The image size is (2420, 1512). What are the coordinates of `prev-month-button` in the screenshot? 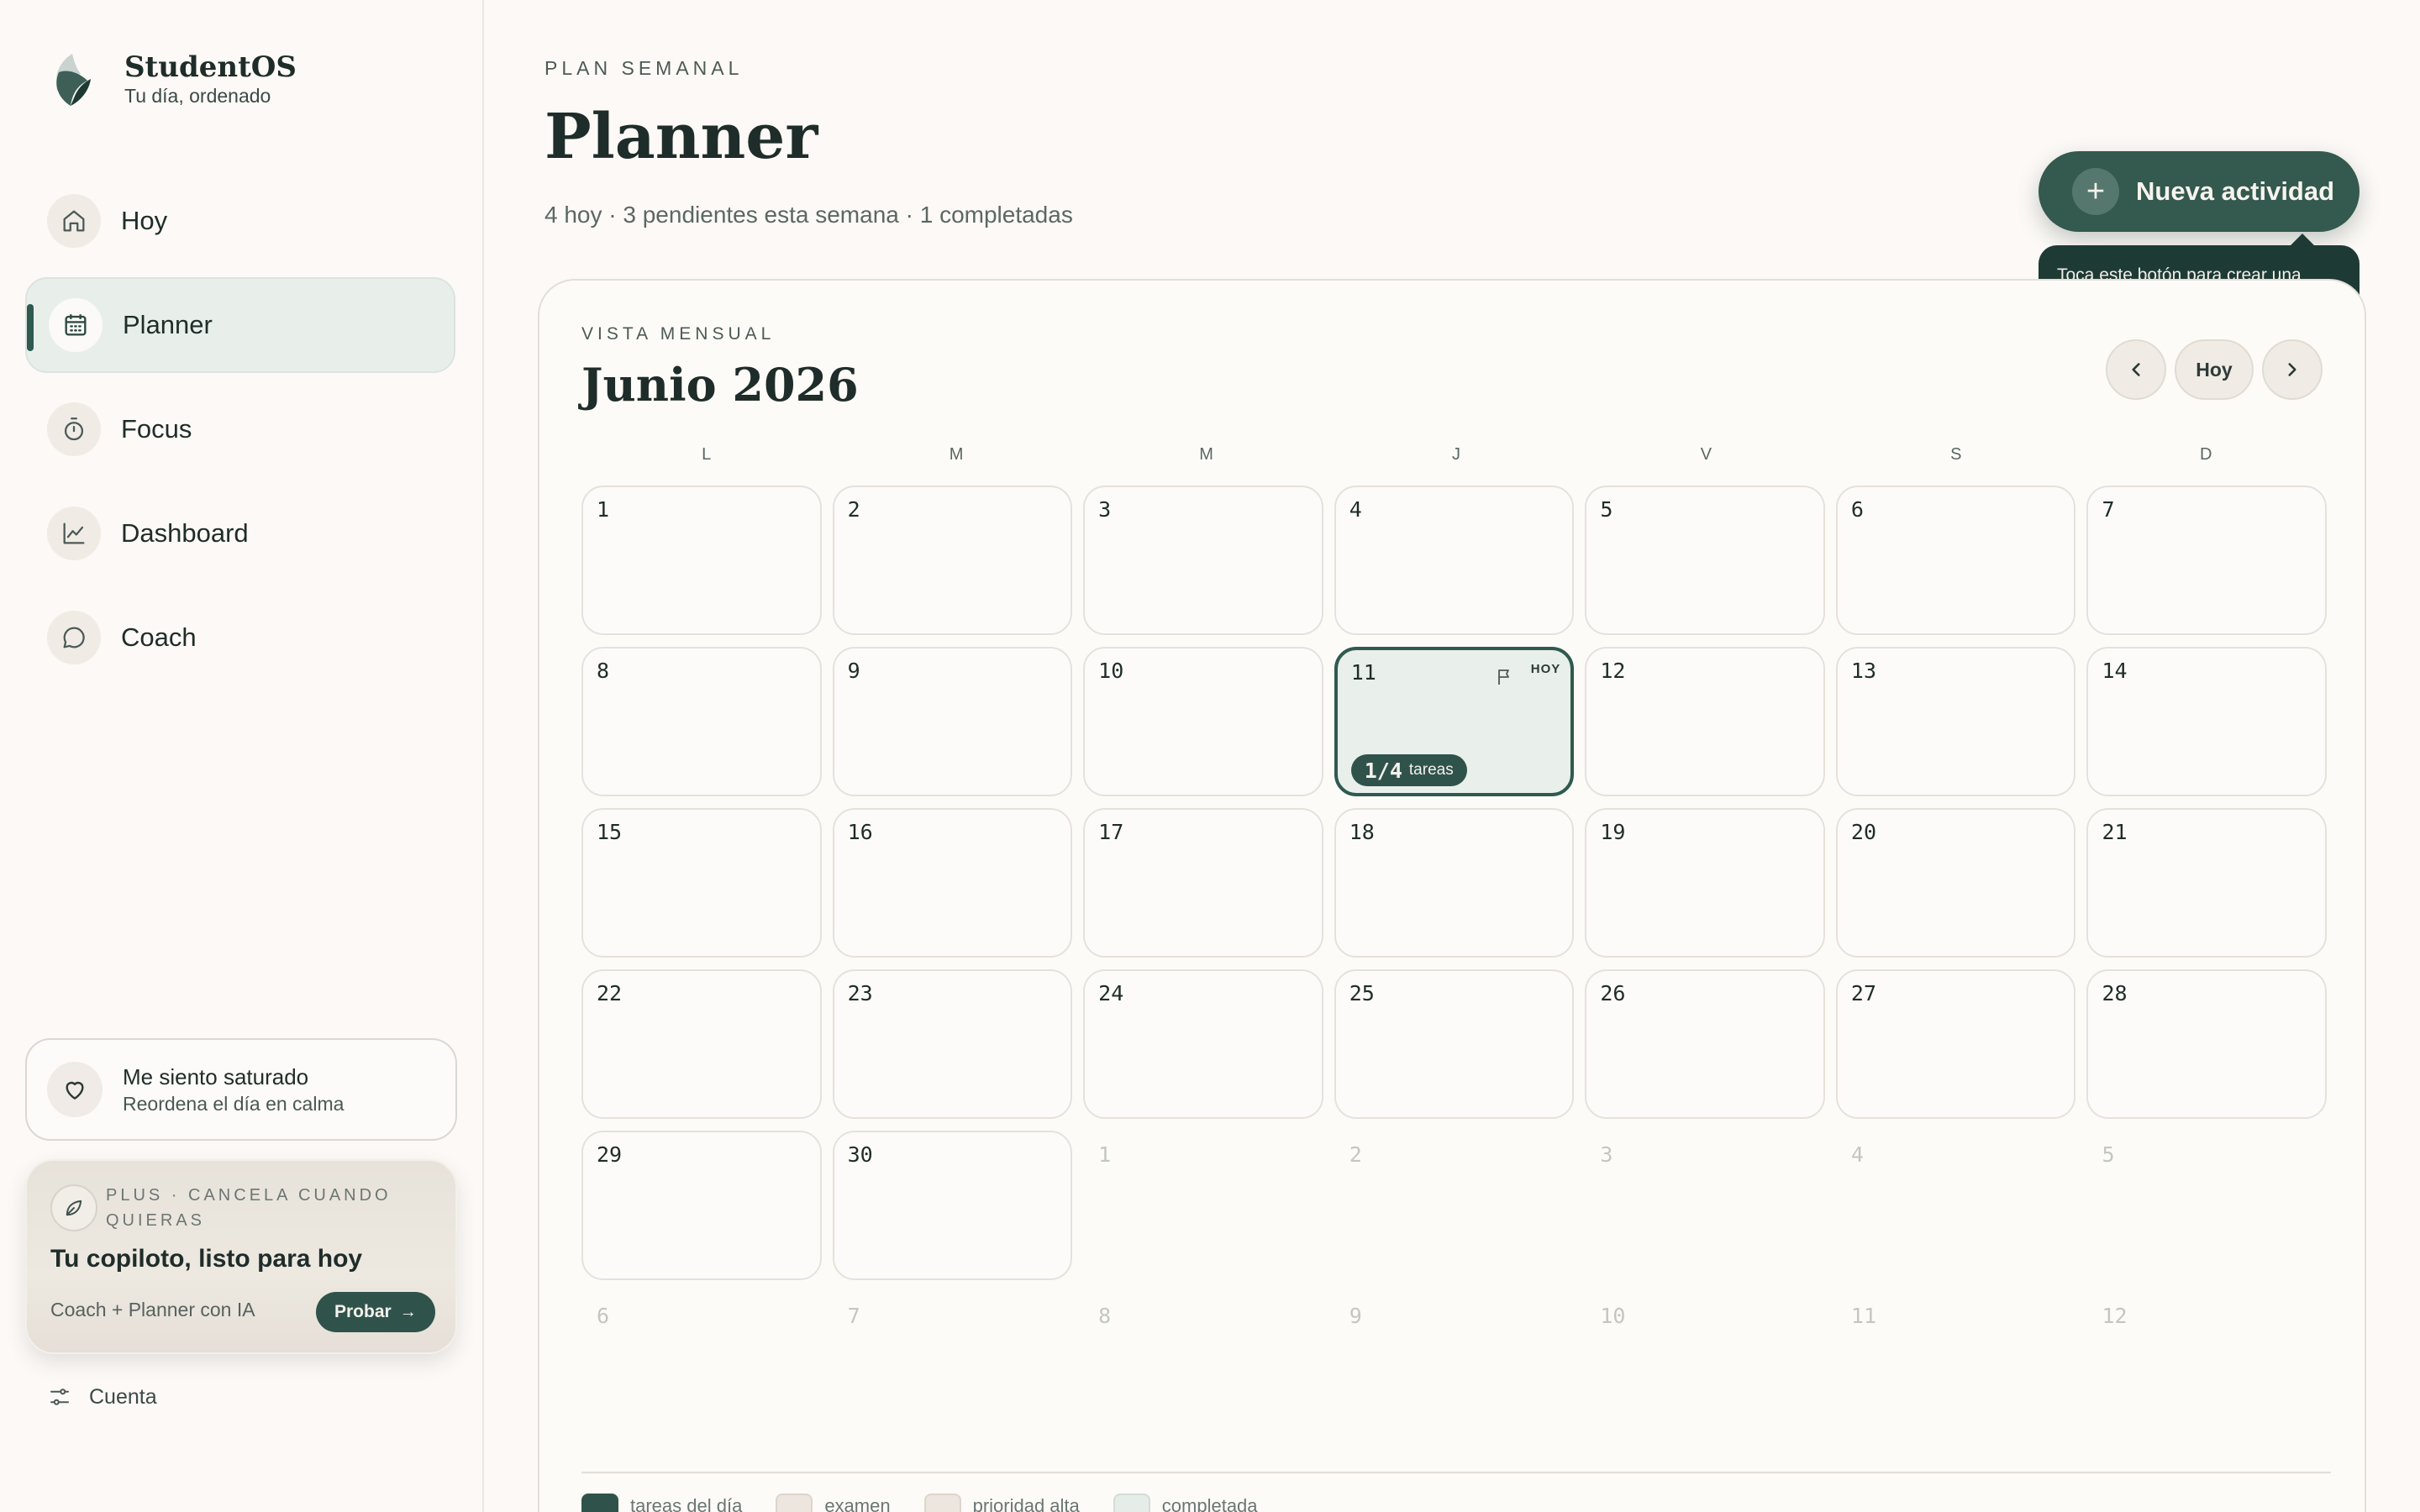 It's located at (2136, 369).